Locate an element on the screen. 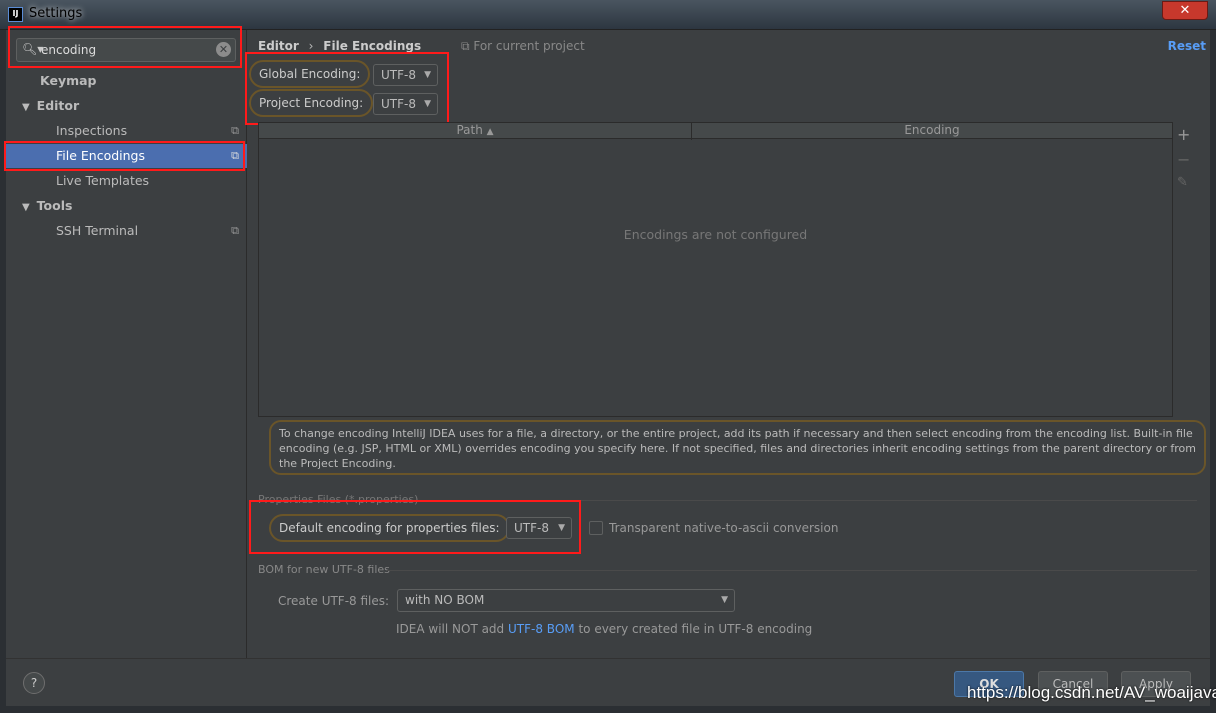 This screenshot has height=713, width=1216. sidebar-item-label: Inspections is located at coordinates (92, 130).